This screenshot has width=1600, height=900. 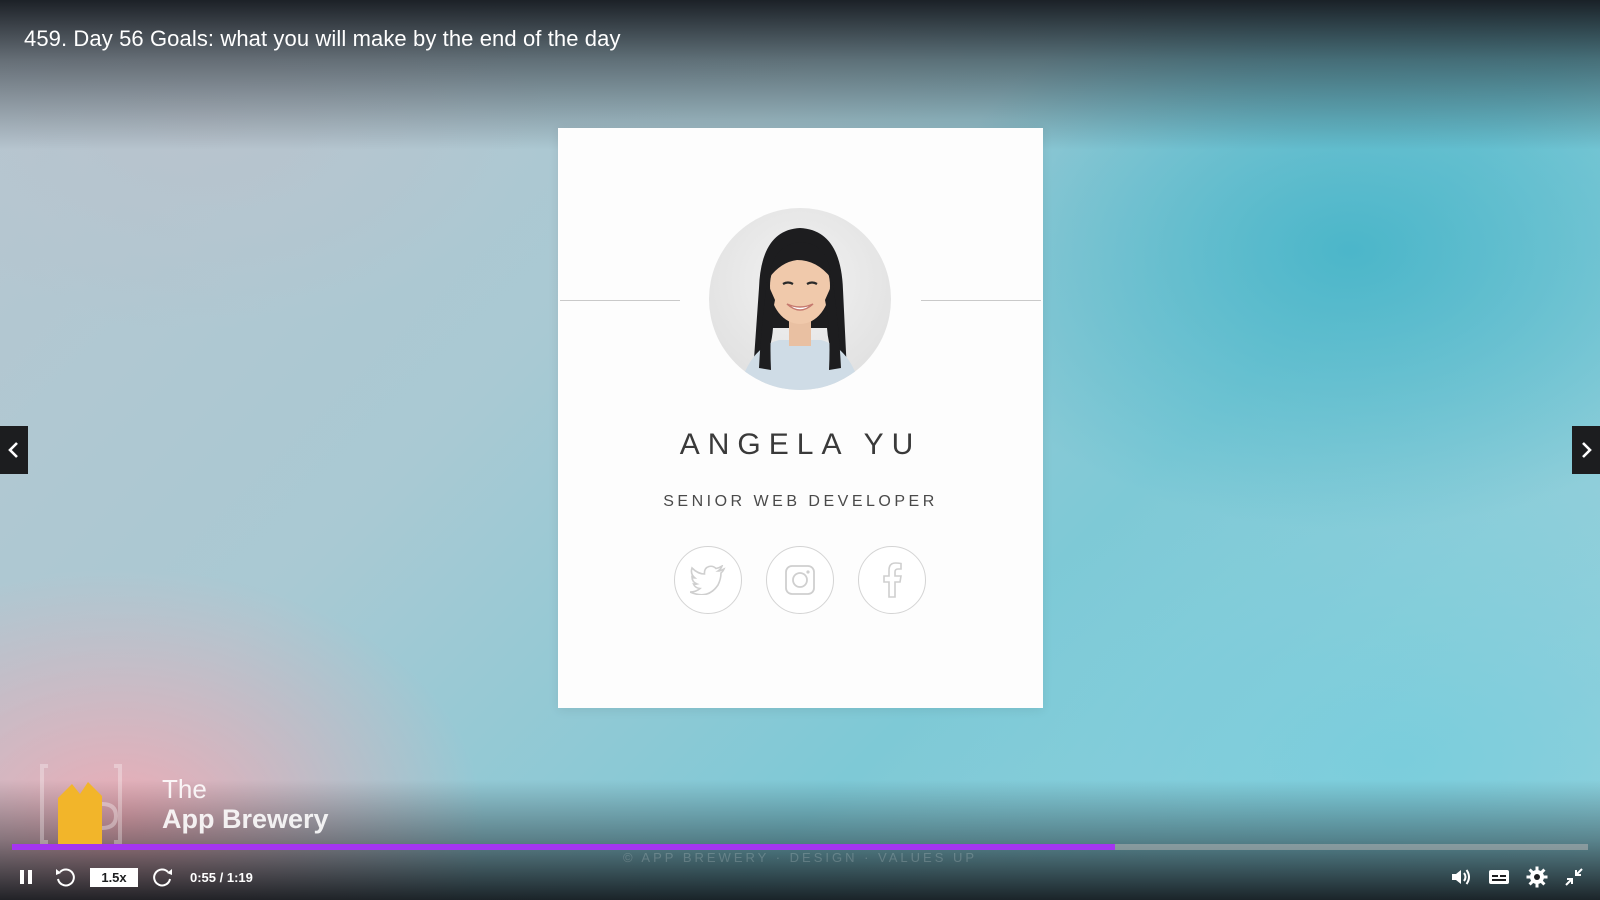 I want to click on volume-button, so click(x=1461, y=877).